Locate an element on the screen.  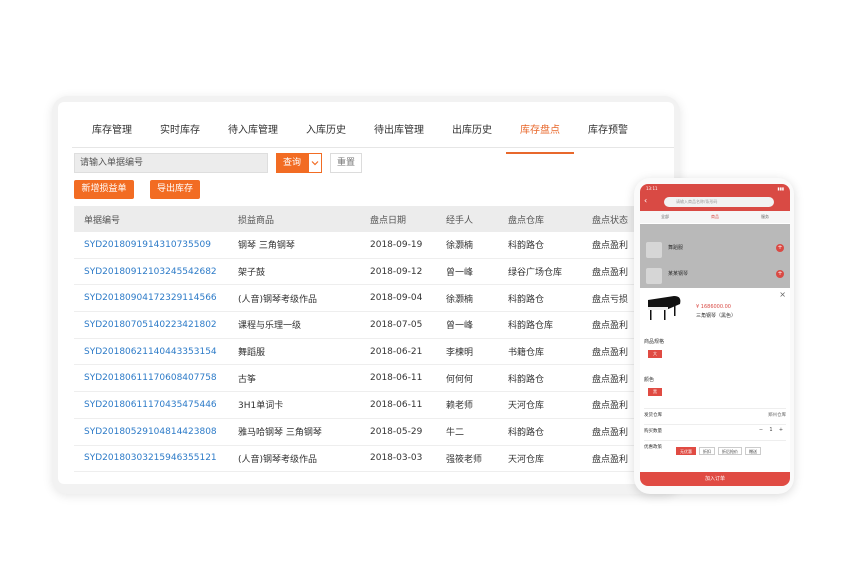
quantity-row: 购买数量 − 1 + is located at coordinates (715, 430).